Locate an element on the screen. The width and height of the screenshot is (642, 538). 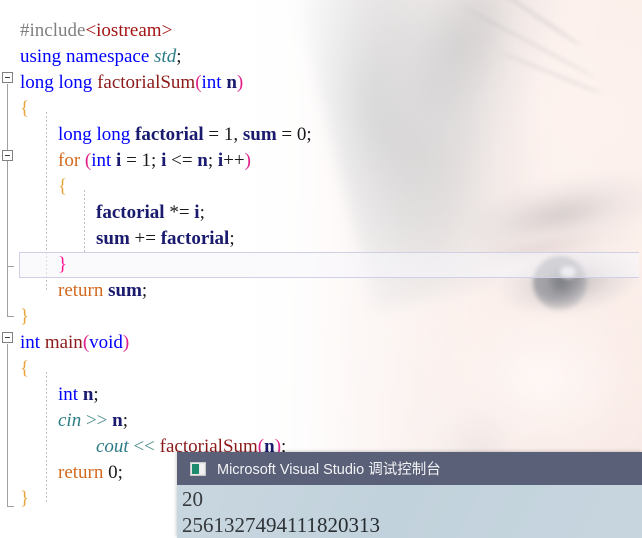
code-token: main is located at coordinates (63, 342).